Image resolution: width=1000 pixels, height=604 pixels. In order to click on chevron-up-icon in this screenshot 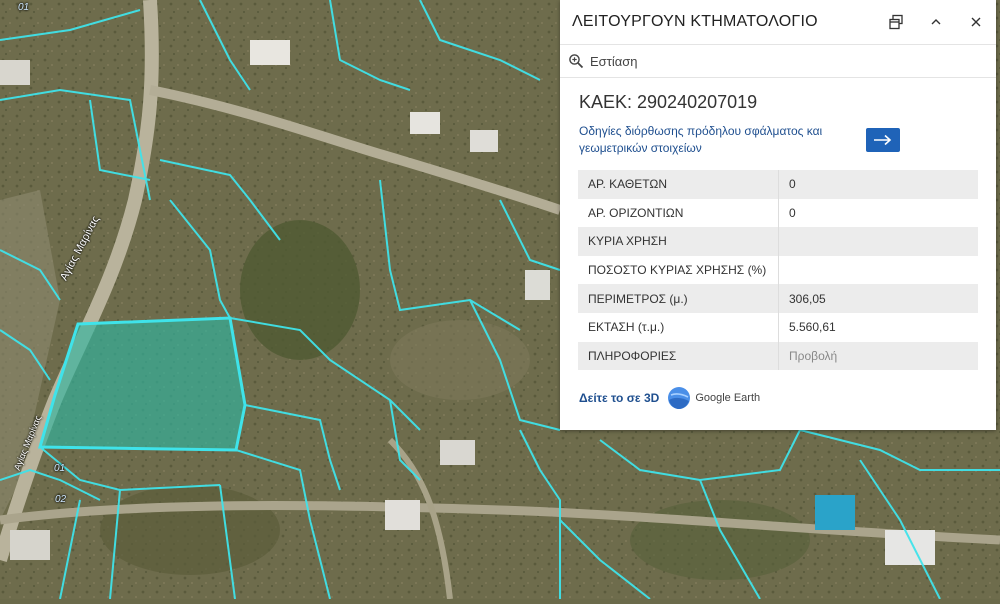, I will do `click(936, 22)`.